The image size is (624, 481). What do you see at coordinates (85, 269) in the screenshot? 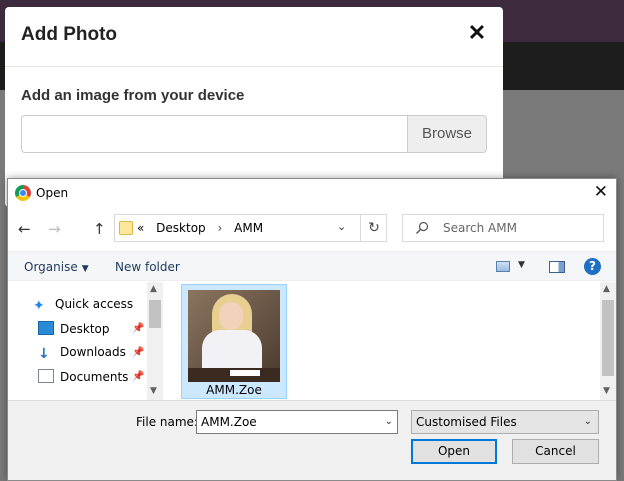
I see `caret-down-icon: ▼` at bounding box center [85, 269].